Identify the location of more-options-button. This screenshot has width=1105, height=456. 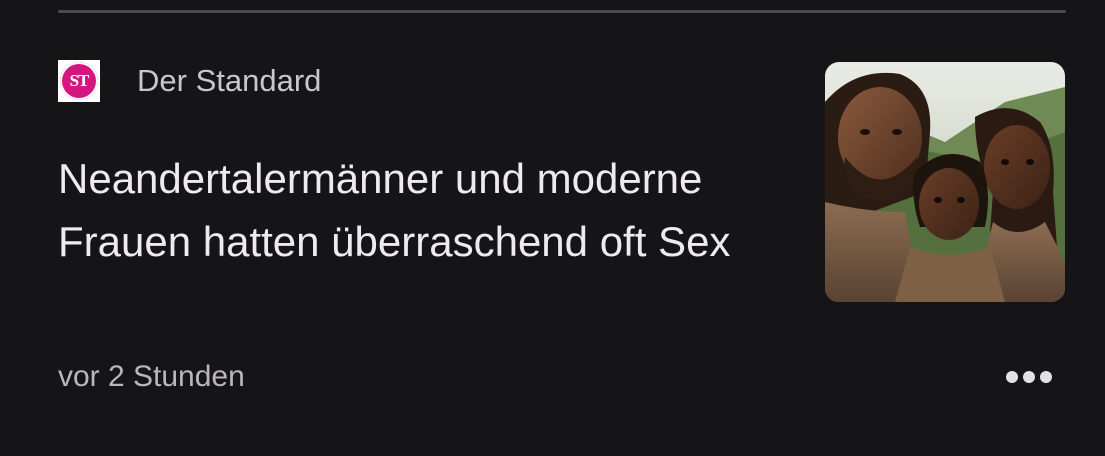
(1029, 377).